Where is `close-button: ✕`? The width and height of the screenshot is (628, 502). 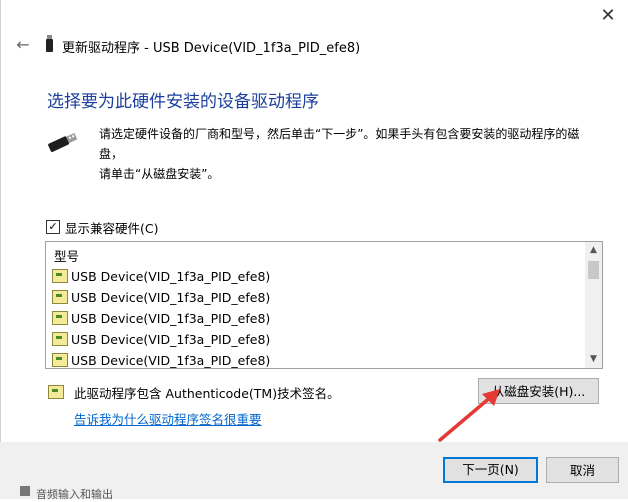
close-button: ✕ is located at coordinates (608, 16).